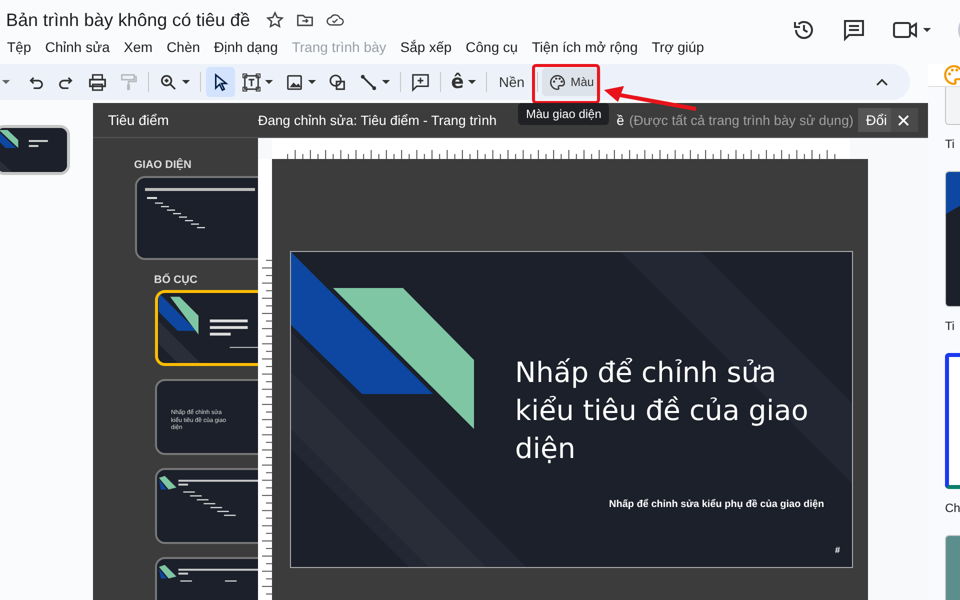 The image size is (960, 600). What do you see at coordinates (491, 47) in the screenshot?
I see `menu-item: Công cụ` at bounding box center [491, 47].